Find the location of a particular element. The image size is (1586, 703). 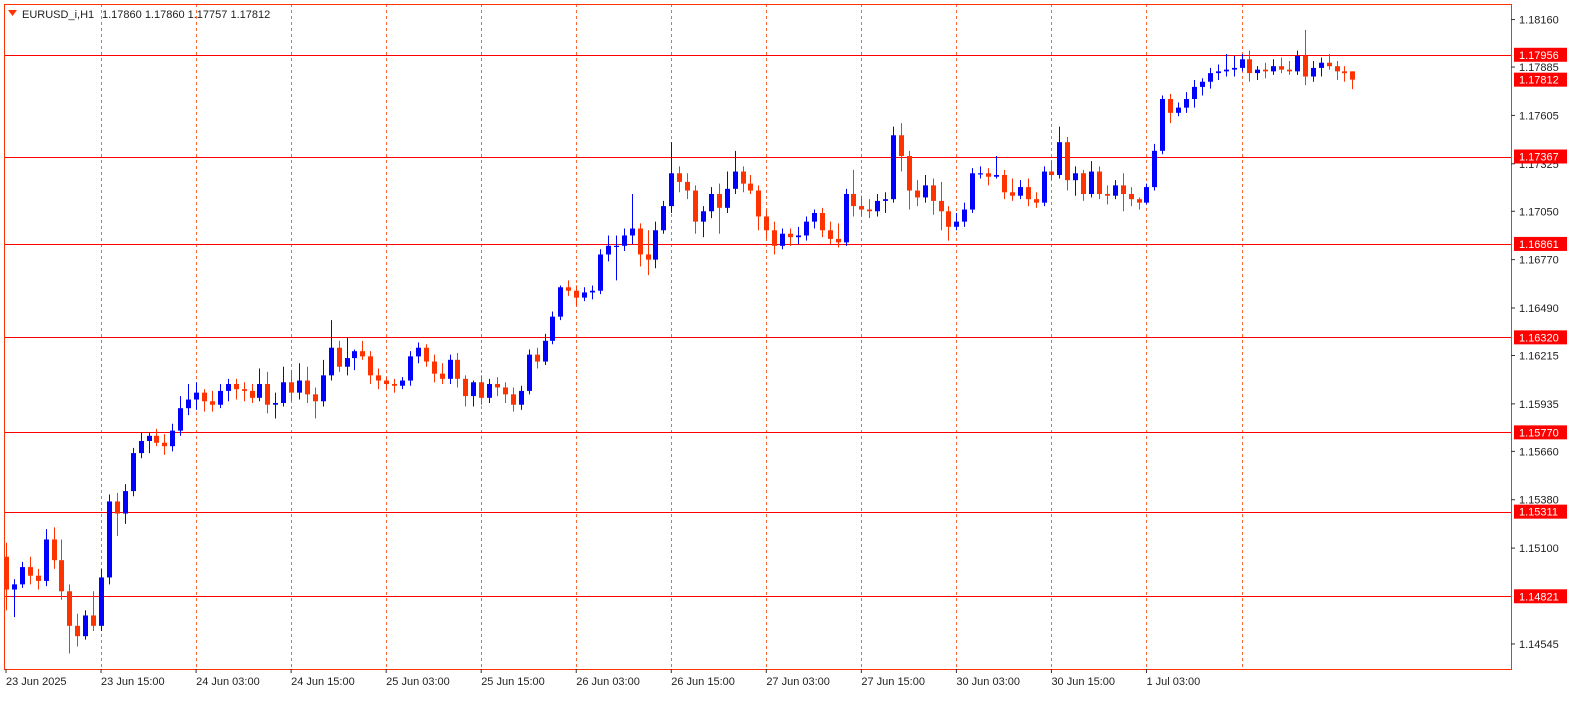

x-tick-label: 23 Jun 2025 is located at coordinates (36, 682).